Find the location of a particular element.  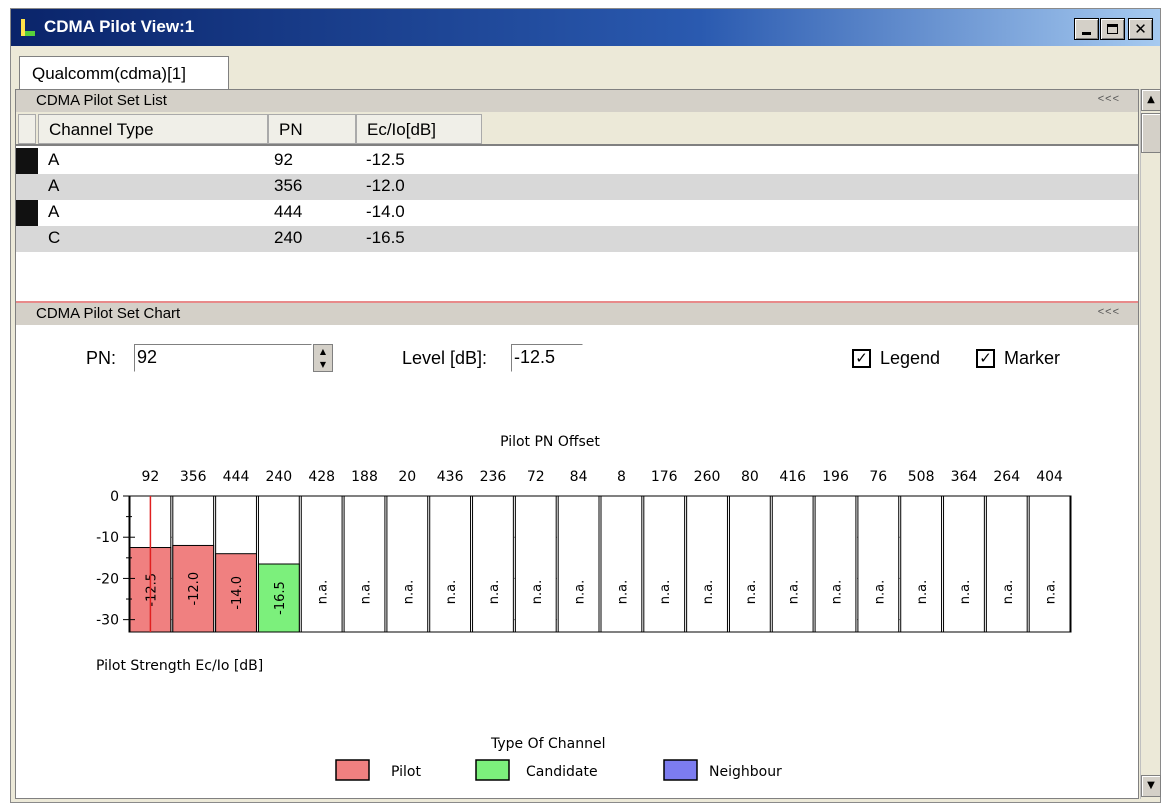

x-tick-label: 8 is located at coordinates (621, 477).